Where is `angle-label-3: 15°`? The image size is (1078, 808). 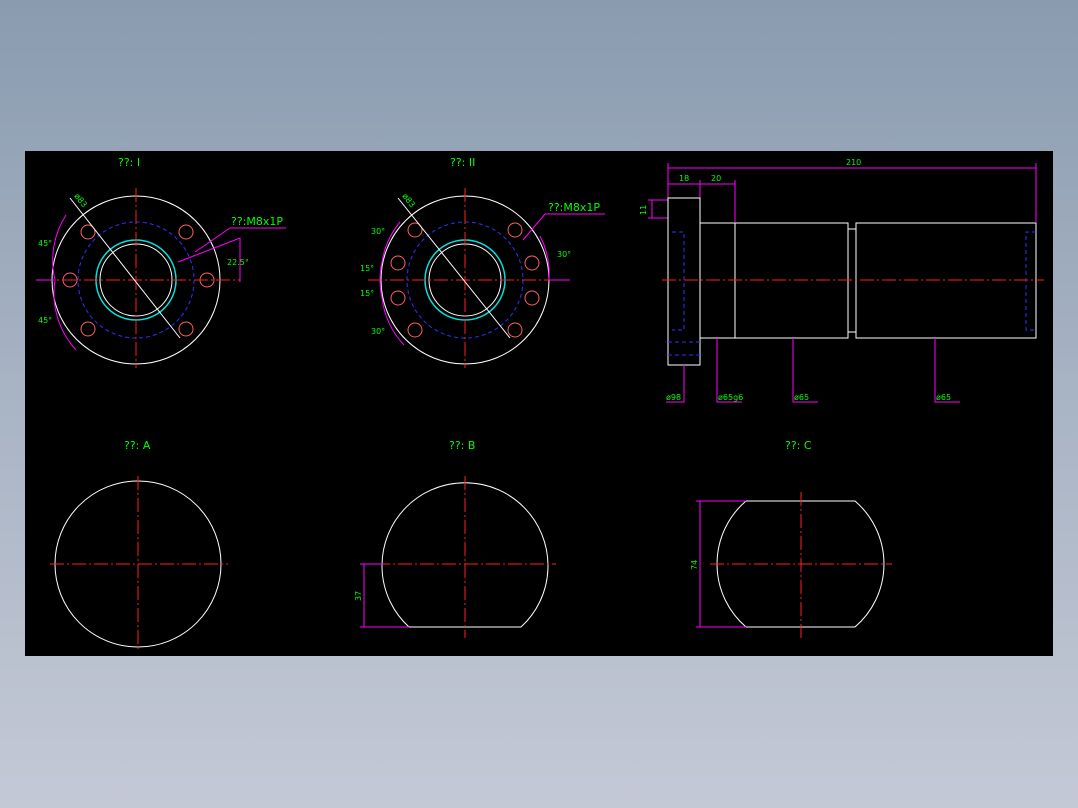
angle-label-3: 15° is located at coordinates (367, 293).